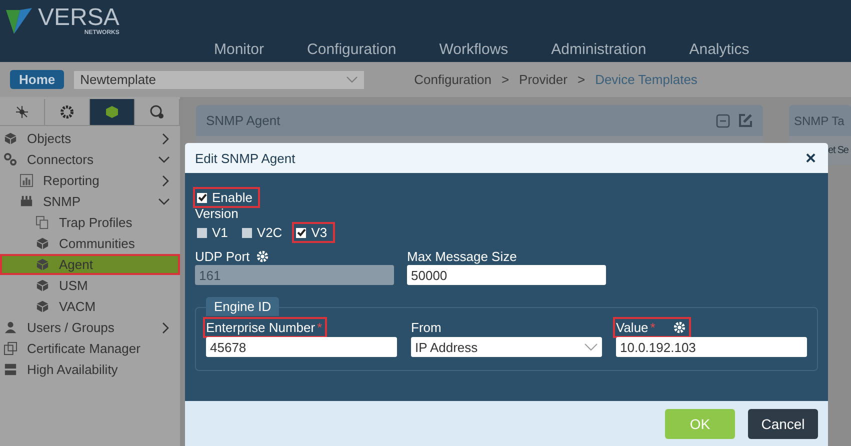 This screenshot has height=446, width=851. What do you see at coordinates (10, 348) in the screenshot?
I see `certificate-icon` at bounding box center [10, 348].